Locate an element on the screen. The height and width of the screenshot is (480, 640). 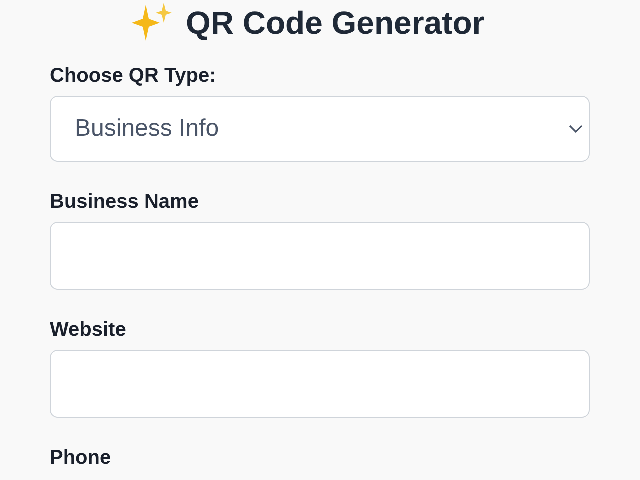
field-label: Phone is located at coordinates (81, 458).